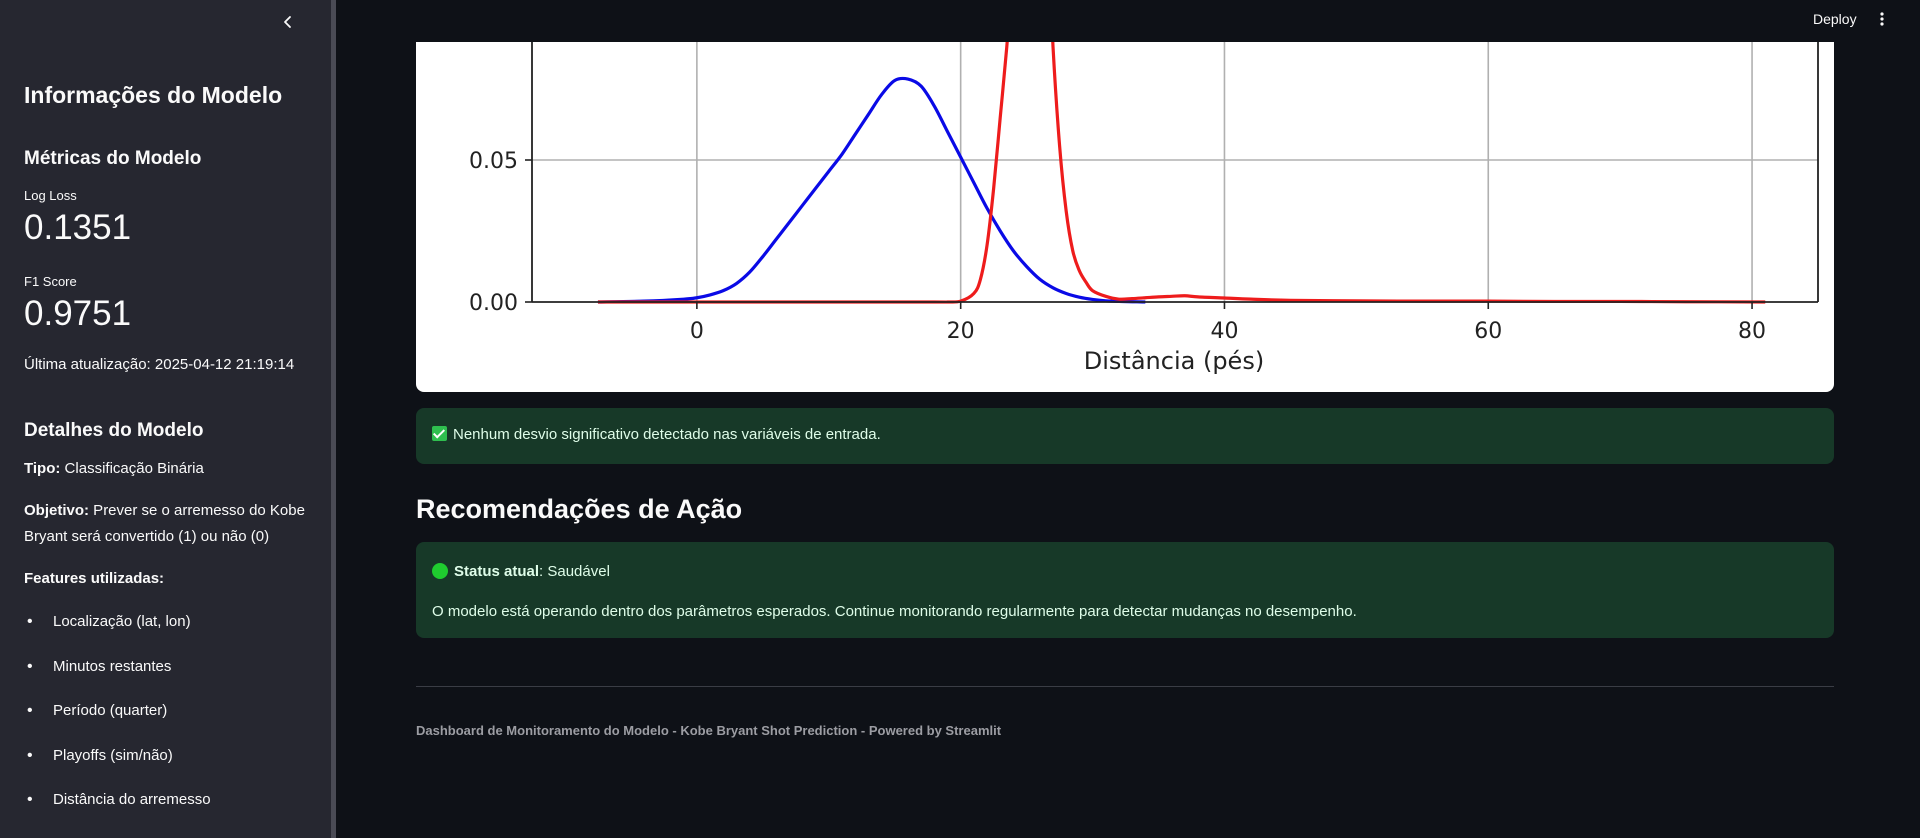 The image size is (1920, 838). Describe the element at coordinates (439, 433) in the screenshot. I see `check-box-icon` at that location.